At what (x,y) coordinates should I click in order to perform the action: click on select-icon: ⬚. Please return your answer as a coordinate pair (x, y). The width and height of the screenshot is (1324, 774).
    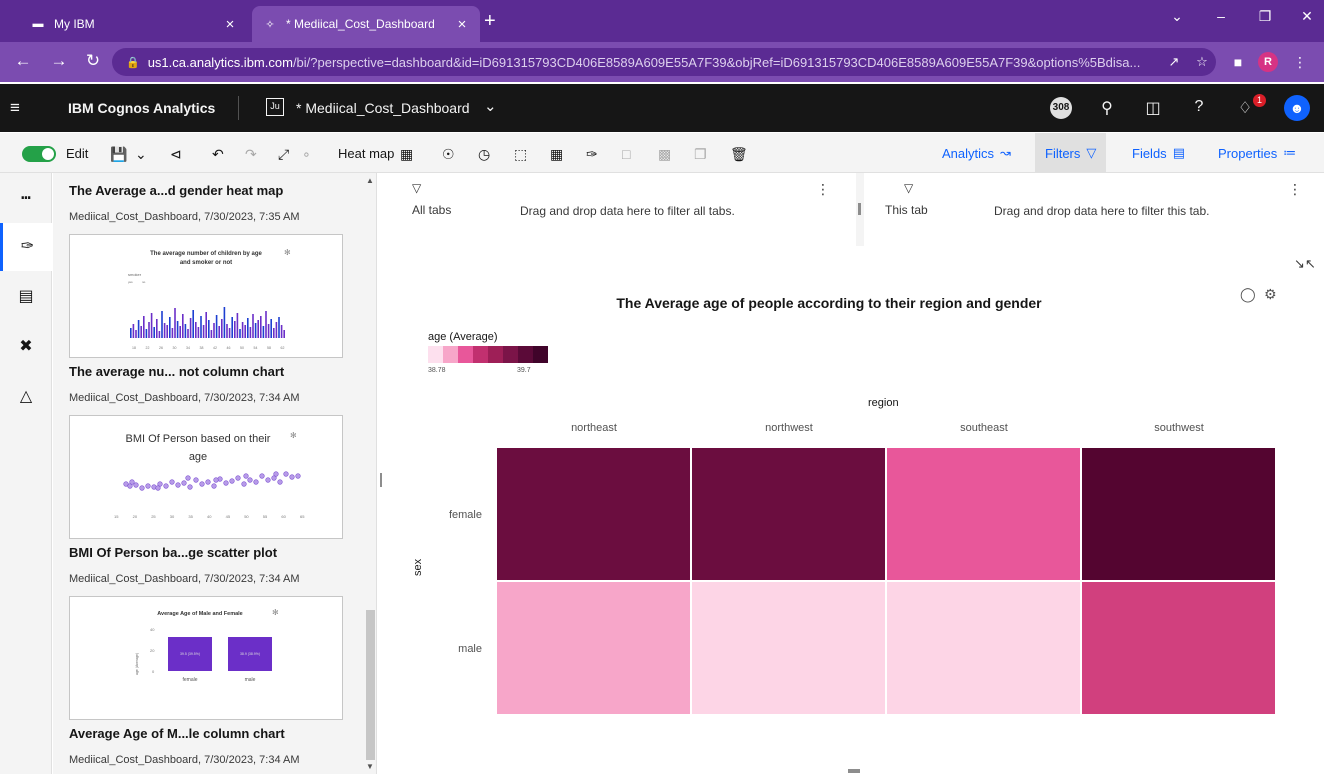
    Looking at the image, I should click on (520, 154).